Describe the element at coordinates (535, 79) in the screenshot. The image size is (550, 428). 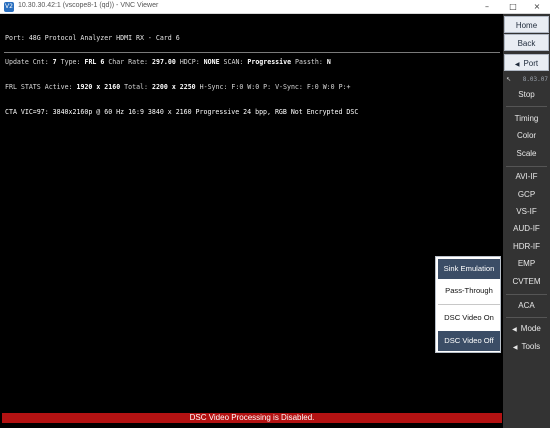
I see `port-version: 8.03.07` at that location.